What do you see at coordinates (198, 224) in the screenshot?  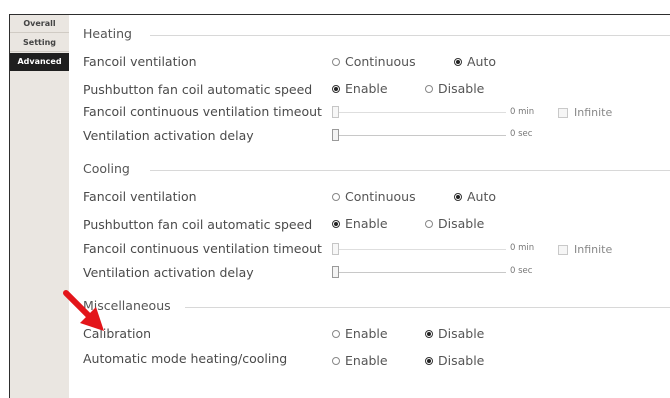 I see `cooling-pushbutton-speed-label: Pushbutton fan coil automatic speed` at bounding box center [198, 224].